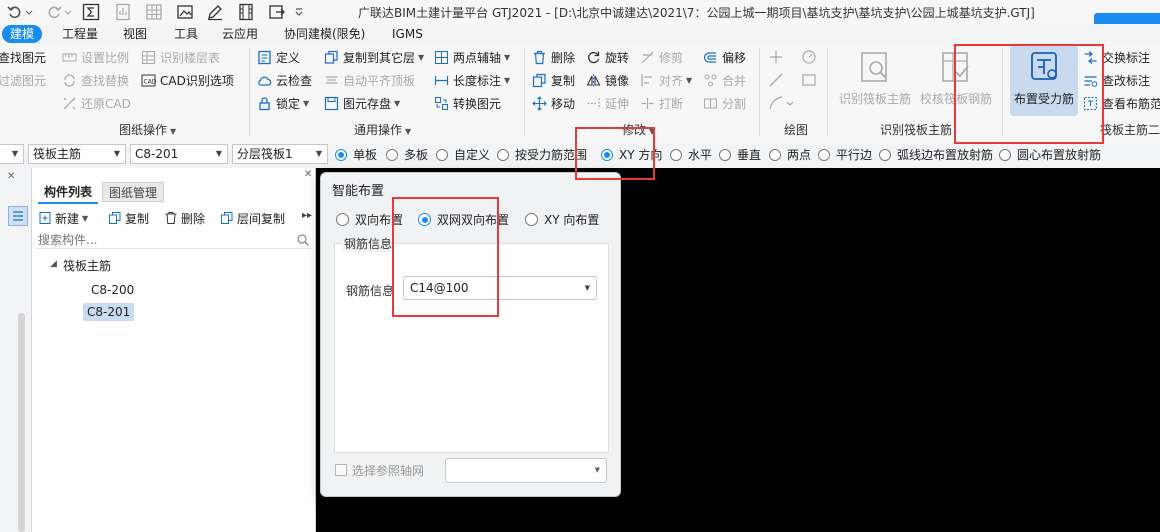 Image resolution: width=1160 pixels, height=532 pixels. What do you see at coordinates (147, 129) in the screenshot?
I see `drawing-ops-group-label: 图纸操作 ▼` at bounding box center [147, 129].